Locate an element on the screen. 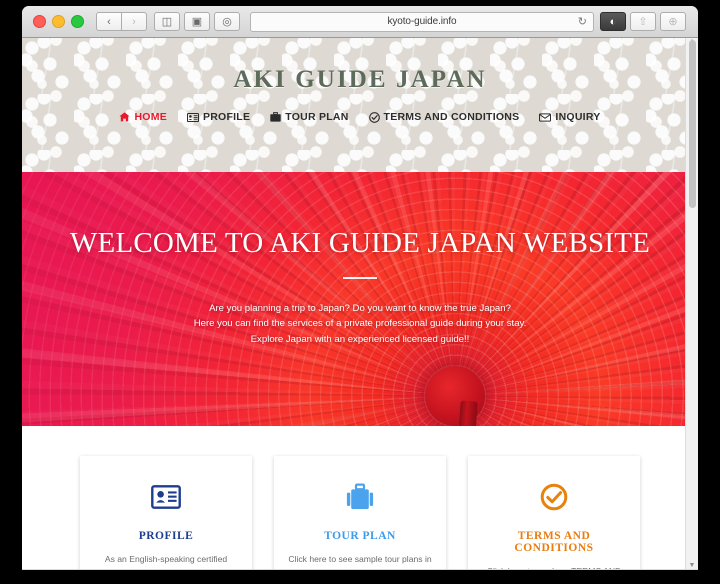 The width and height of the screenshot is (720, 584). back-button: ‹ is located at coordinates (109, 21).